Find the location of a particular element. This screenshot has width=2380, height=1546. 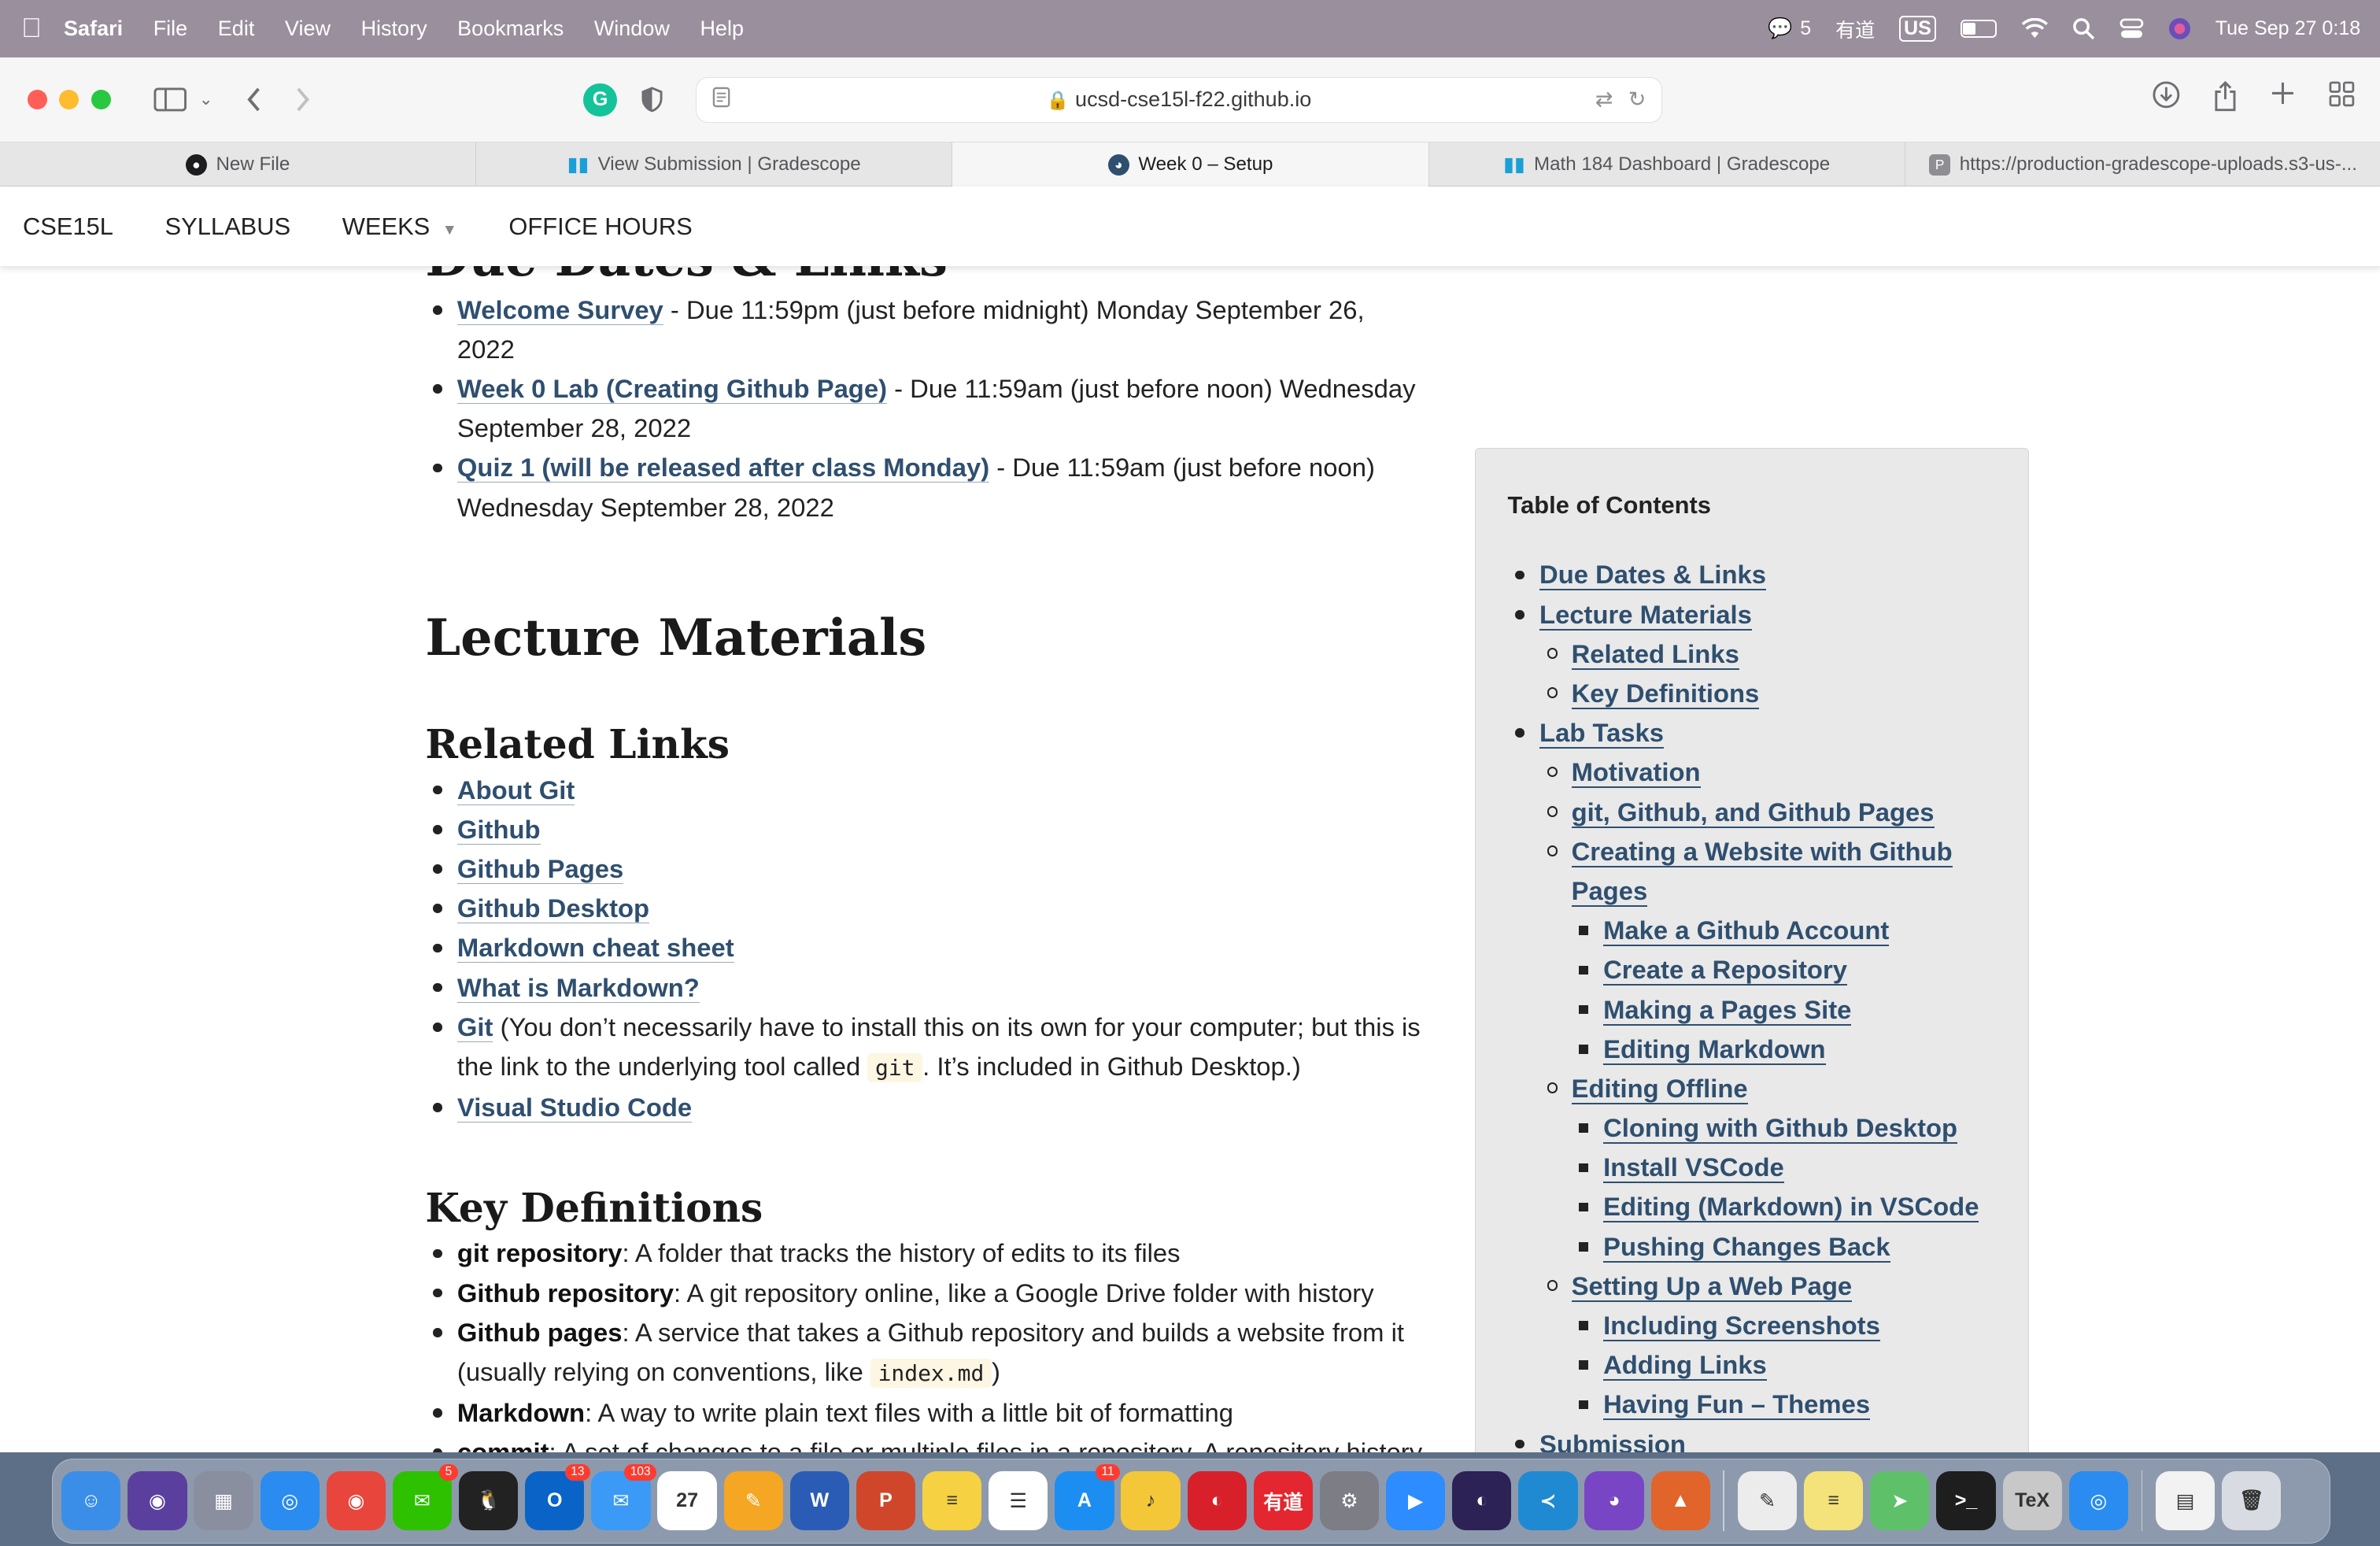

reload-icon: ↻ is located at coordinates (1637, 99).